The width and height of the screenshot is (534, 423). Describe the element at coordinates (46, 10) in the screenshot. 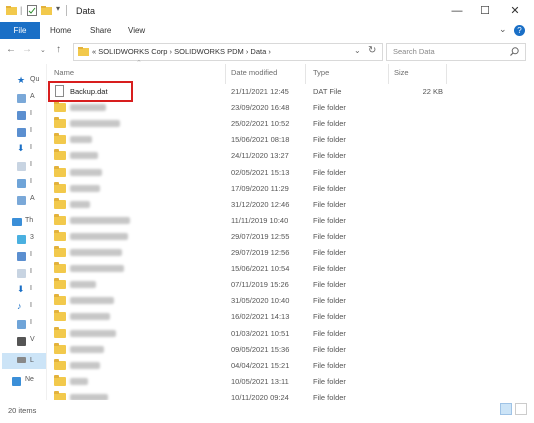

I see `new-folder-icon` at that location.